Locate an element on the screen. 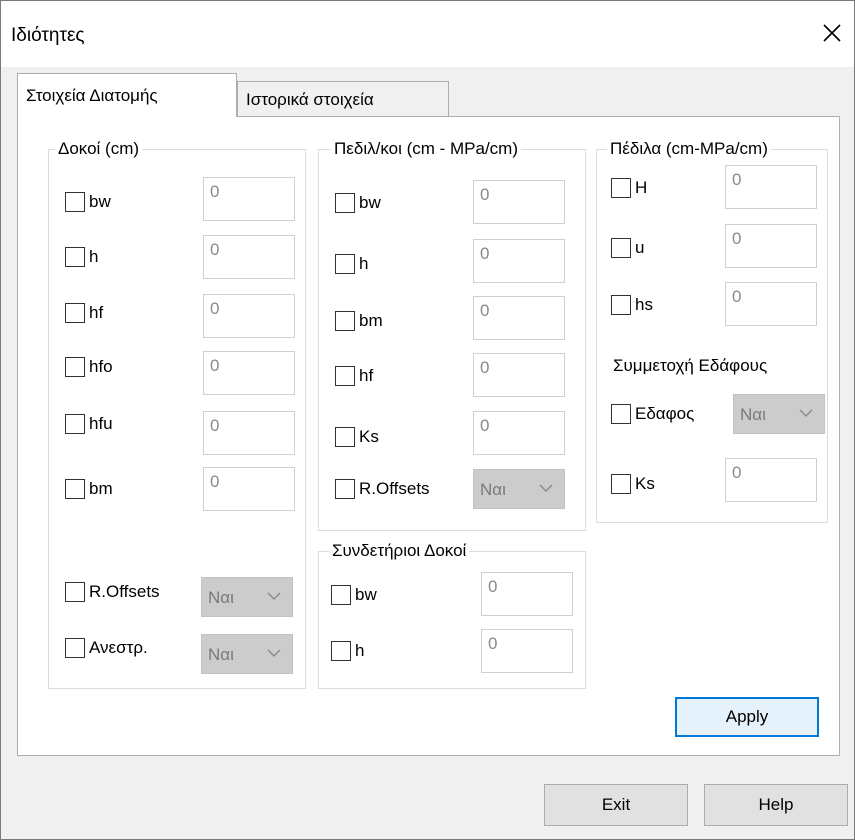  tab-section-data: Στοιχεία Διατομής is located at coordinates (127, 95).